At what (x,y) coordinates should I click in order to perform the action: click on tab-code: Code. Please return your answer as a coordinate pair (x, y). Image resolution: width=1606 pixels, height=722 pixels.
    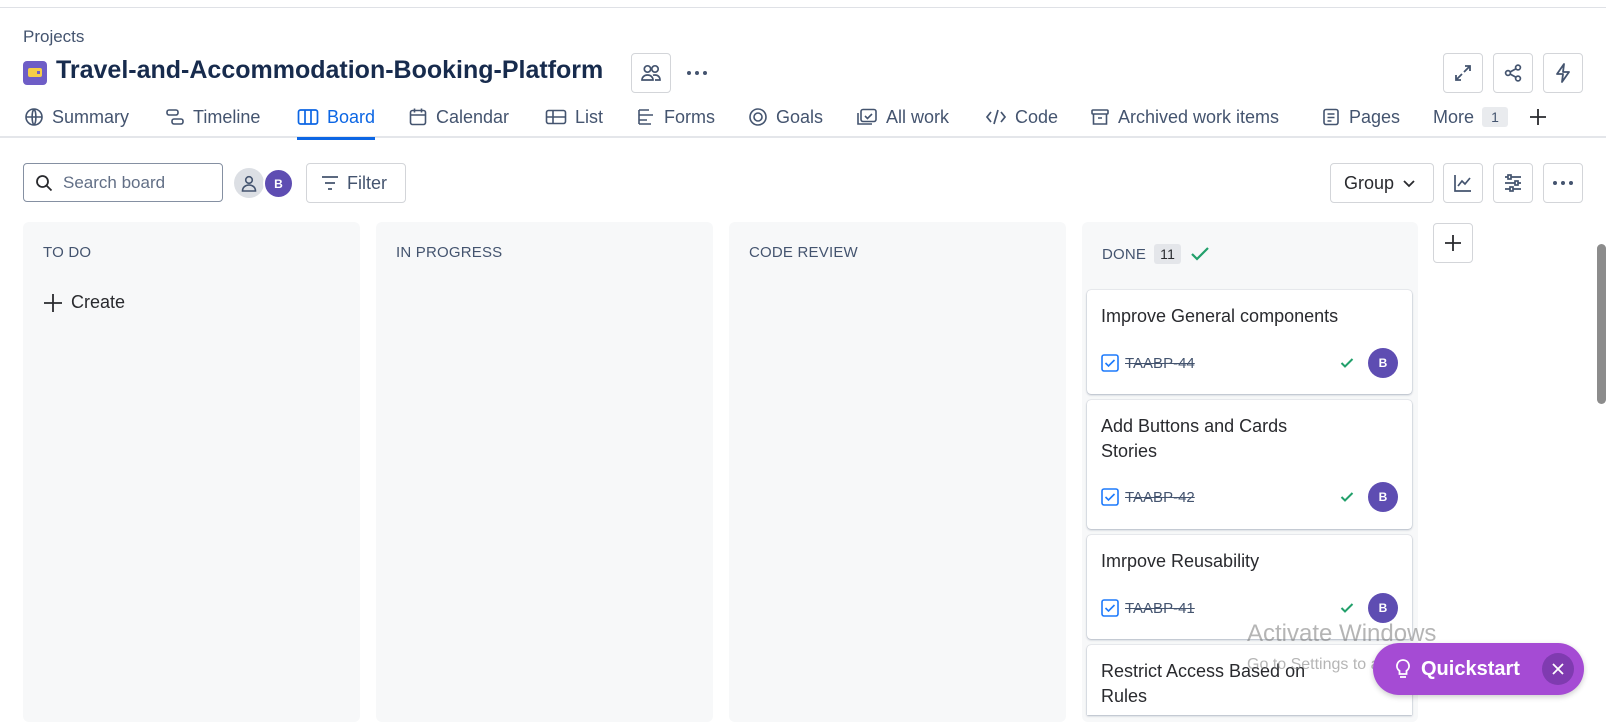
    Looking at the image, I should click on (1021, 117).